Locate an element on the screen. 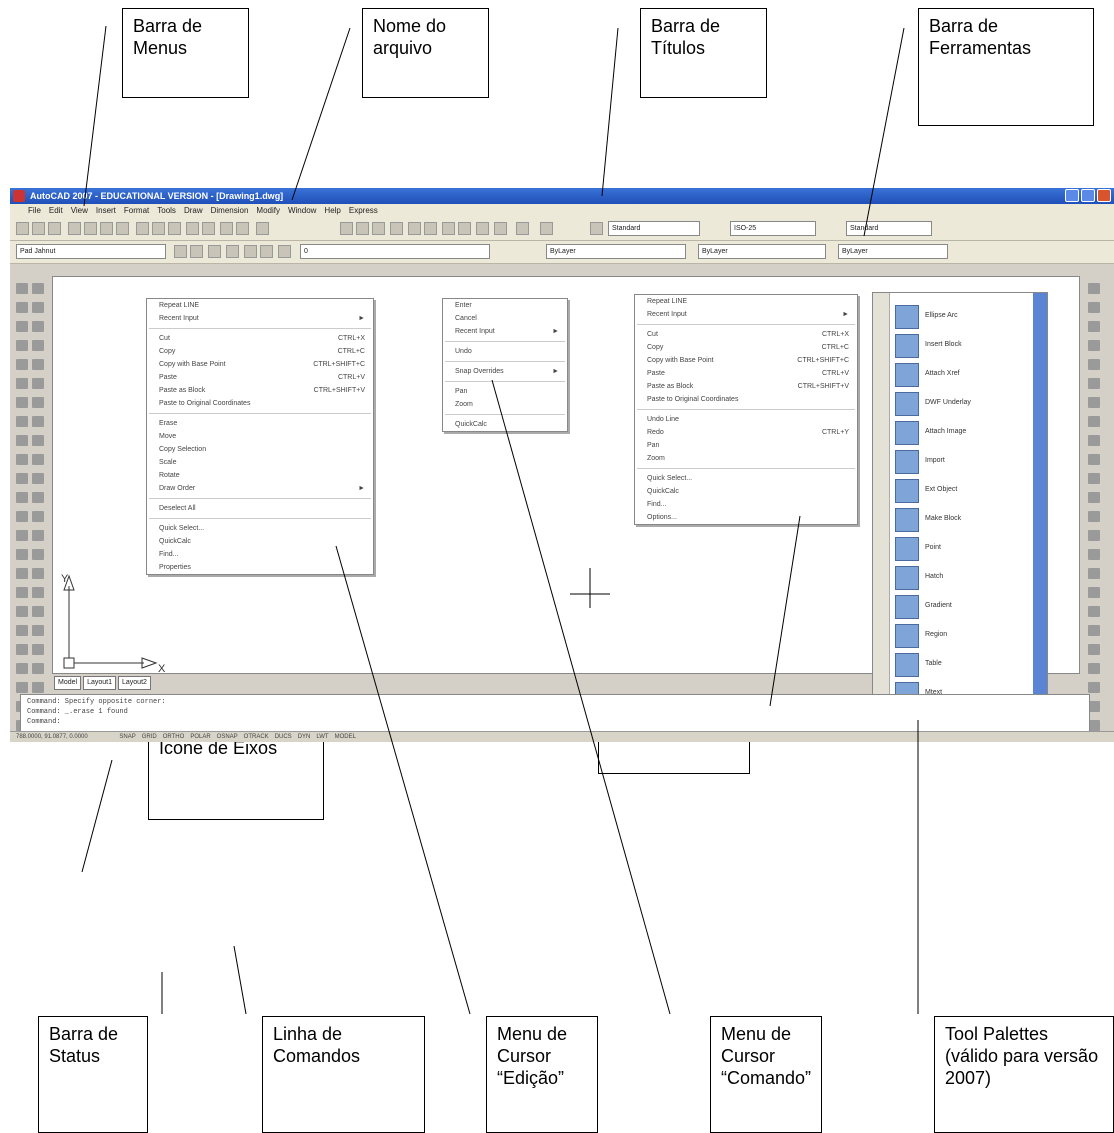 This screenshot has width=1114, height=1133. menu-express: Express is located at coordinates (363, 211).